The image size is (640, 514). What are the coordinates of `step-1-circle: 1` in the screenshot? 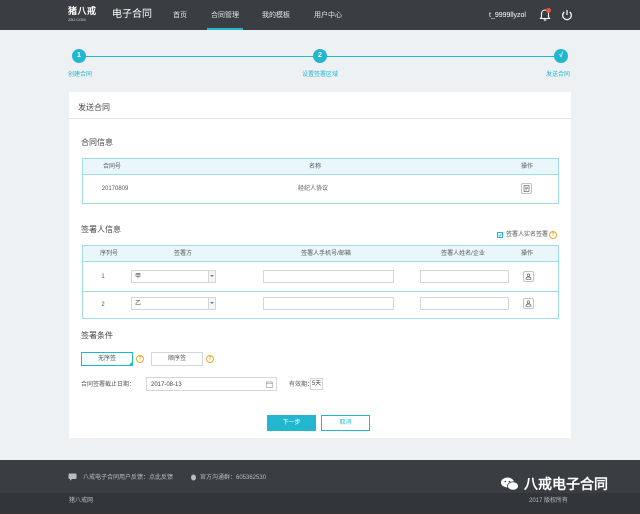 It's located at (79, 56).